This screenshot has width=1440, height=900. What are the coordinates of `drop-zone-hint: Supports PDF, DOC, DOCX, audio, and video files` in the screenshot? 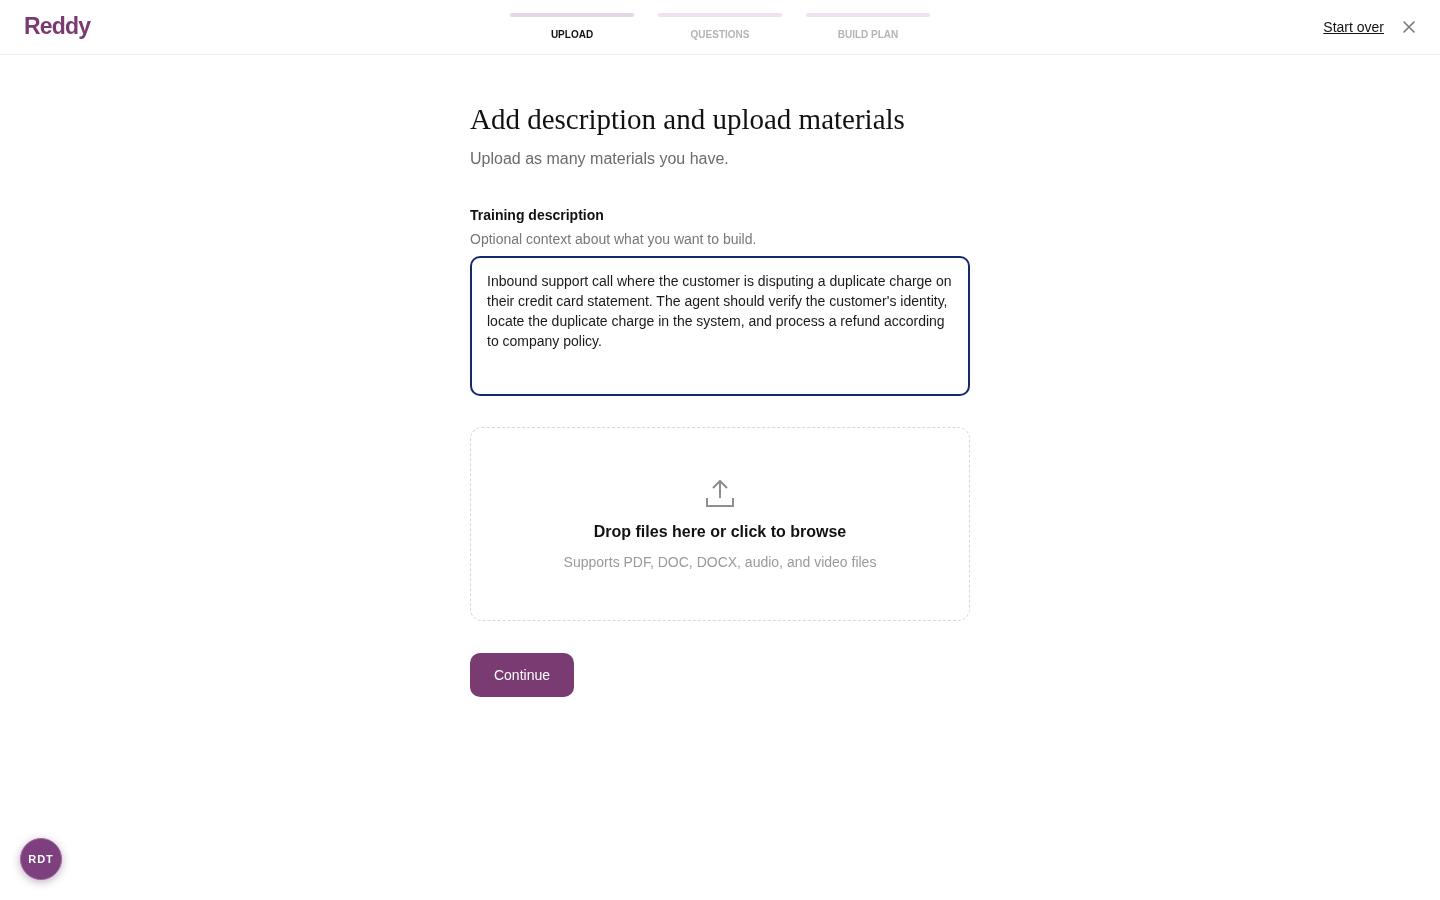 It's located at (720, 562).